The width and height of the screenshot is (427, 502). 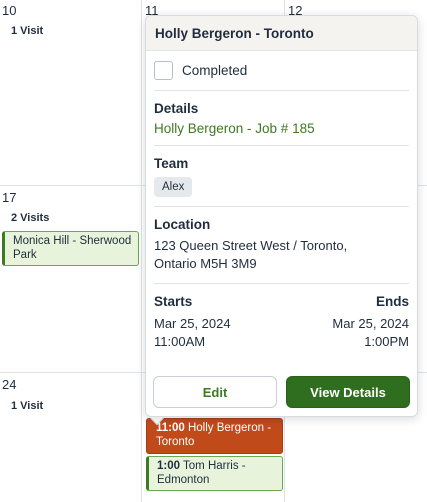 I want to click on team-member-badge: Alex, so click(x=173, y=187).